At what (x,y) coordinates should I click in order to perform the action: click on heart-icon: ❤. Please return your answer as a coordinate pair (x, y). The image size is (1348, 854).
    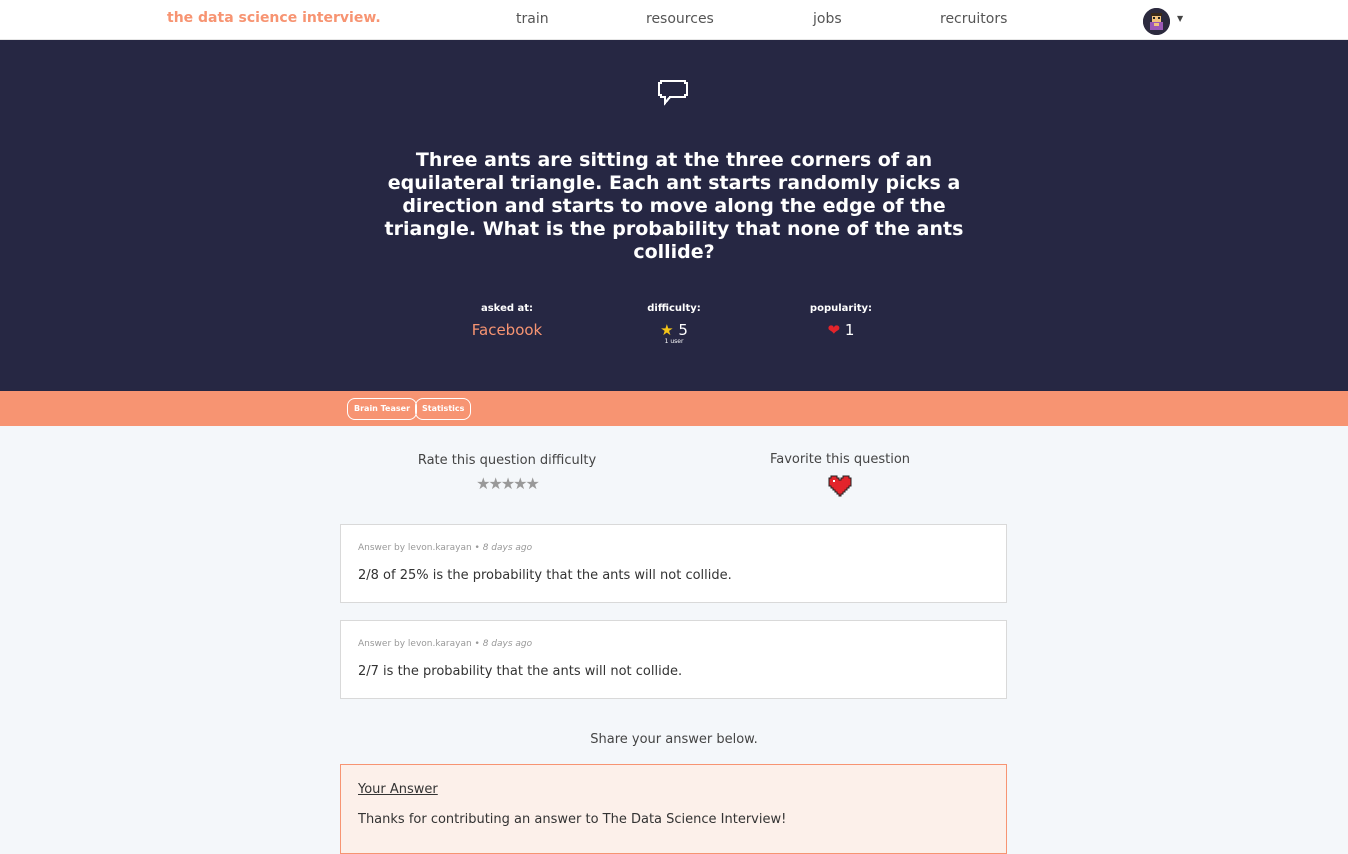
    Looking at the image, I should click on (834, 330).